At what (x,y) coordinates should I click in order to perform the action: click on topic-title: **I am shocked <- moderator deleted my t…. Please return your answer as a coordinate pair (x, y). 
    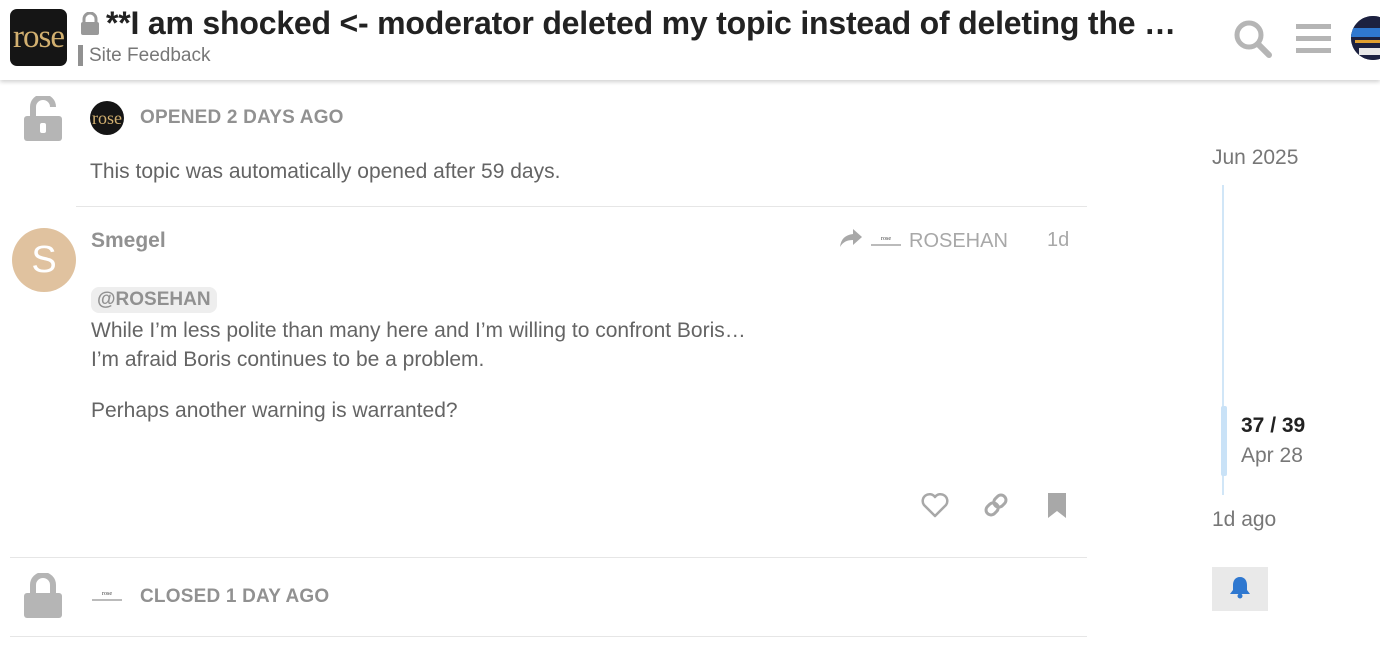
    Looking at the image, I should click on (646, 23).